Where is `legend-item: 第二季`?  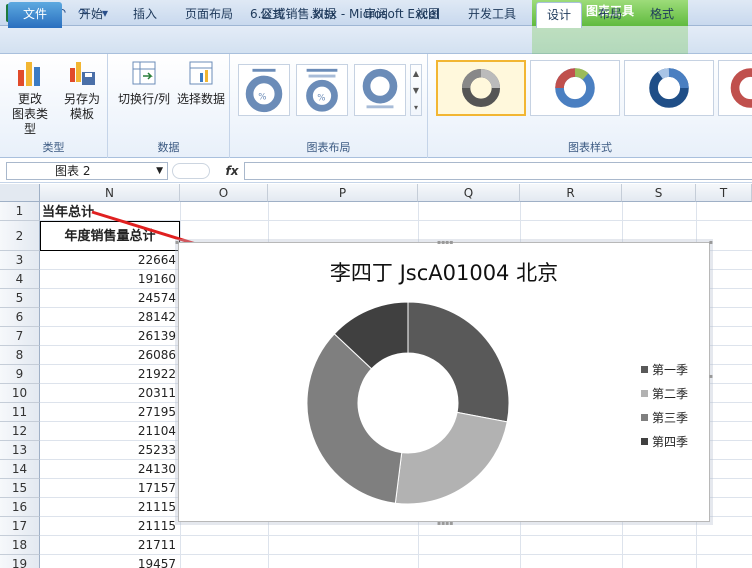 legend-item: 第二季 is located at coordinates (664, 393).